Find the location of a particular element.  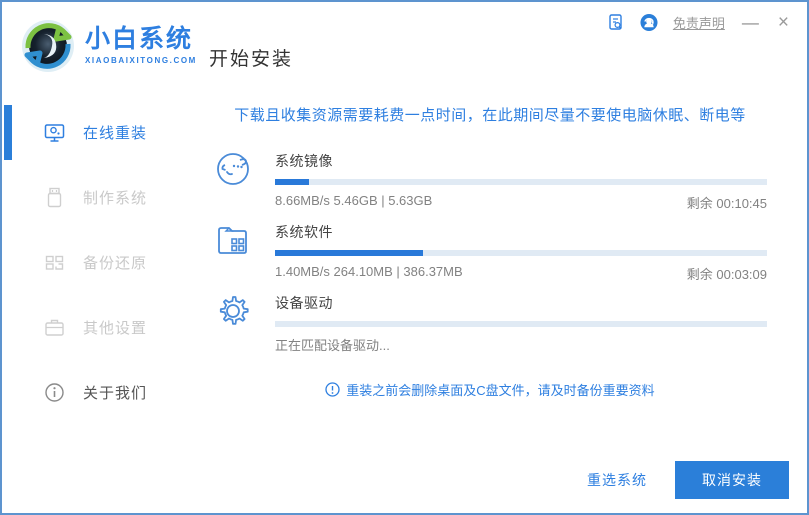

monitor-icon is located at coordinates (54, 133).